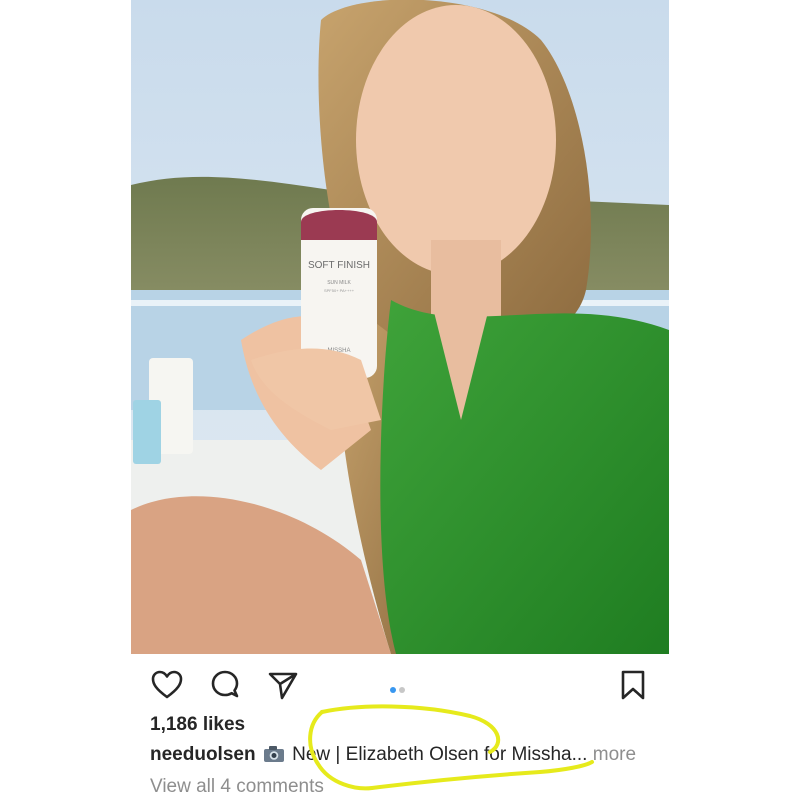  What do you see at coordinates (197, 725) in the screenshot?
I see `likes-count: 1,186 likes` at bounding box center [197, 725].